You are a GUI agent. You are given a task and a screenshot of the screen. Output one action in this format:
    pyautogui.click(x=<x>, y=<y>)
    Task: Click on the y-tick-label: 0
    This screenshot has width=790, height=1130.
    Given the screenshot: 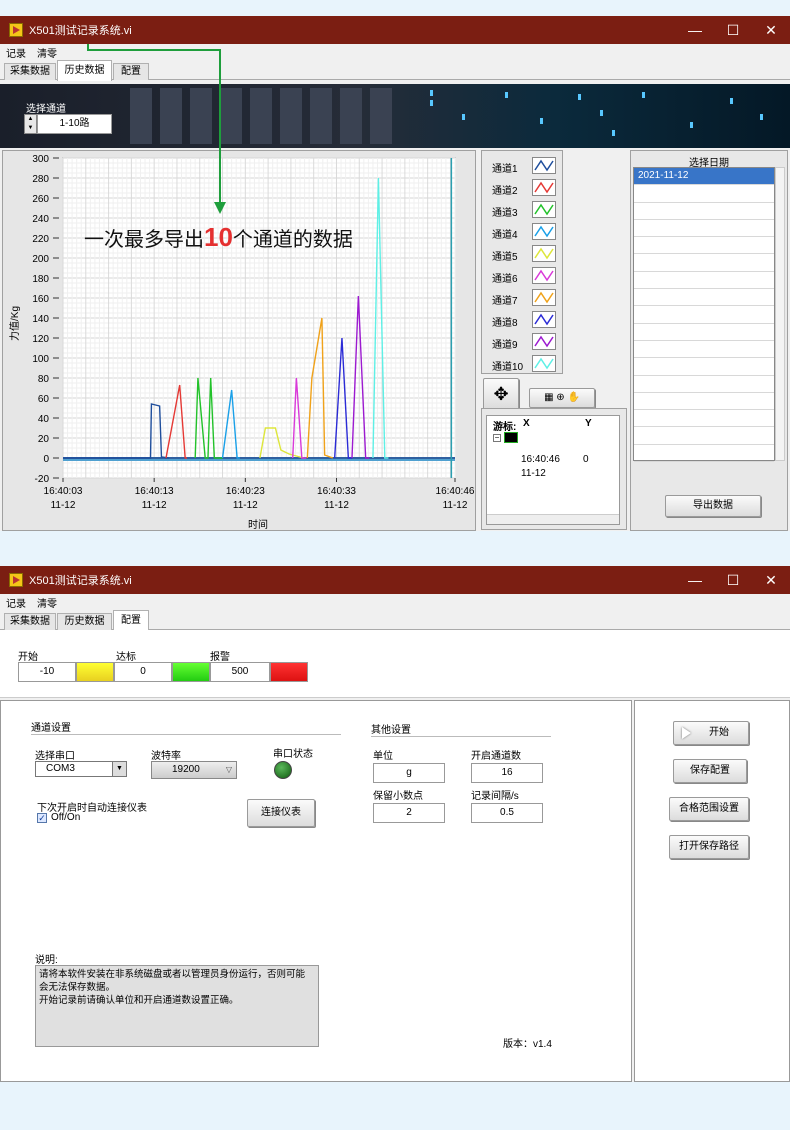 What is the action you would take?
    pyautogui.click(x=46, y=459)
    